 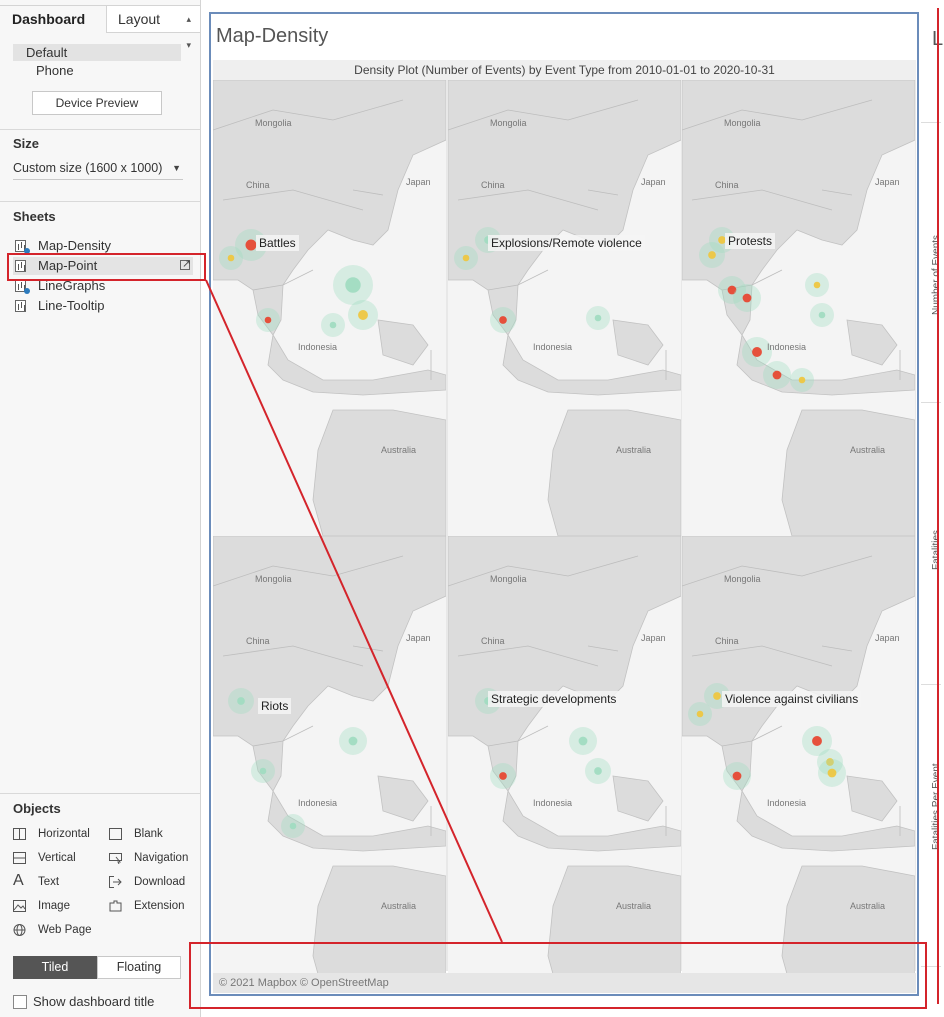 What do you see at coordinates (34, 216) in the screenshot?
I see `sheets-section-title: Sheets` at bounding box center [34, 216].